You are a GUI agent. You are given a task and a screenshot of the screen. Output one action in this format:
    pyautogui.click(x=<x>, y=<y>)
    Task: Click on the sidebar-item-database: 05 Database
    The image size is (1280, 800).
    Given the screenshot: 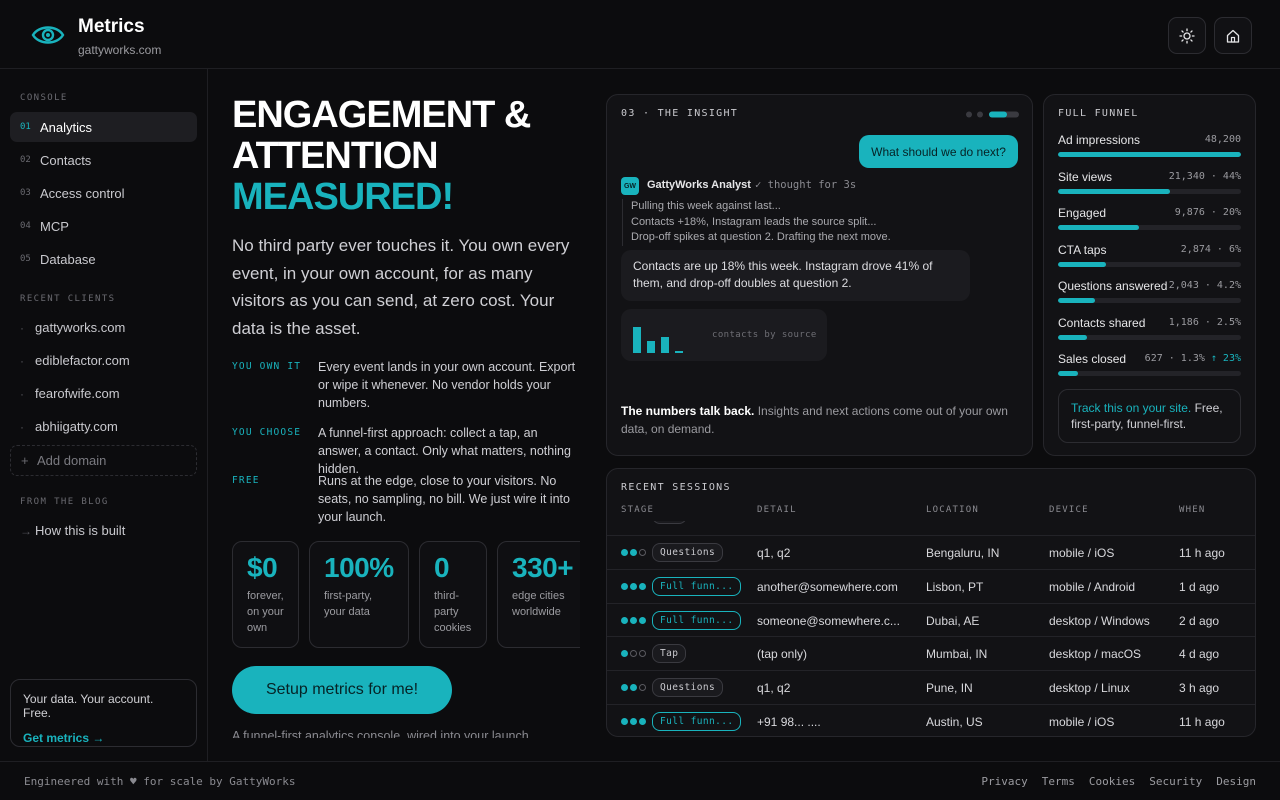 What is the action you would take?
    pyautogui.click(x=103, y=259)
    